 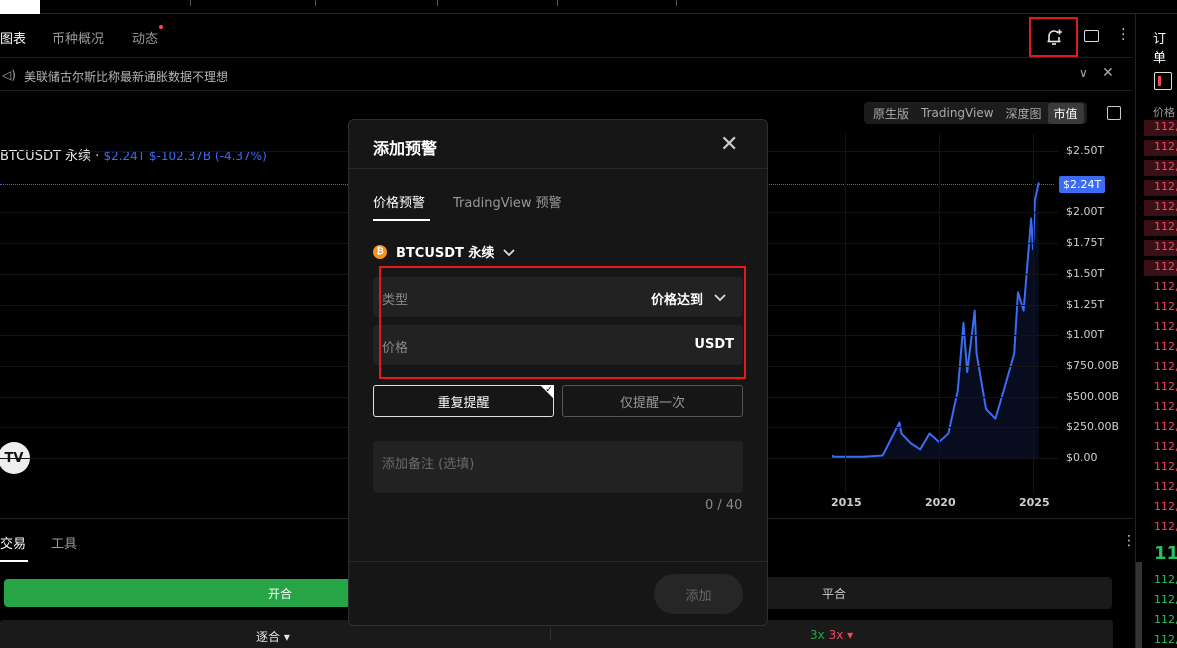 What do you see at coordinates (1139, 605) in the screenshot?
I see `scrollbar` at bounding box center [1139, 605].